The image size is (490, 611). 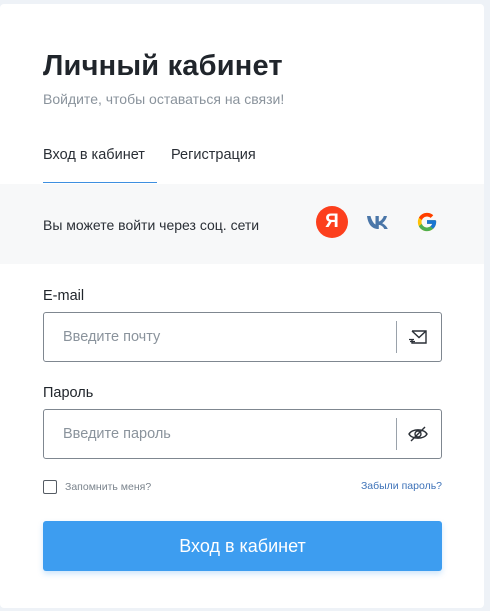 What do you see at coordinates (163, 66) in the screenshot?
I see `page-title: Личный кабинет` at bounding box center [163, 66].